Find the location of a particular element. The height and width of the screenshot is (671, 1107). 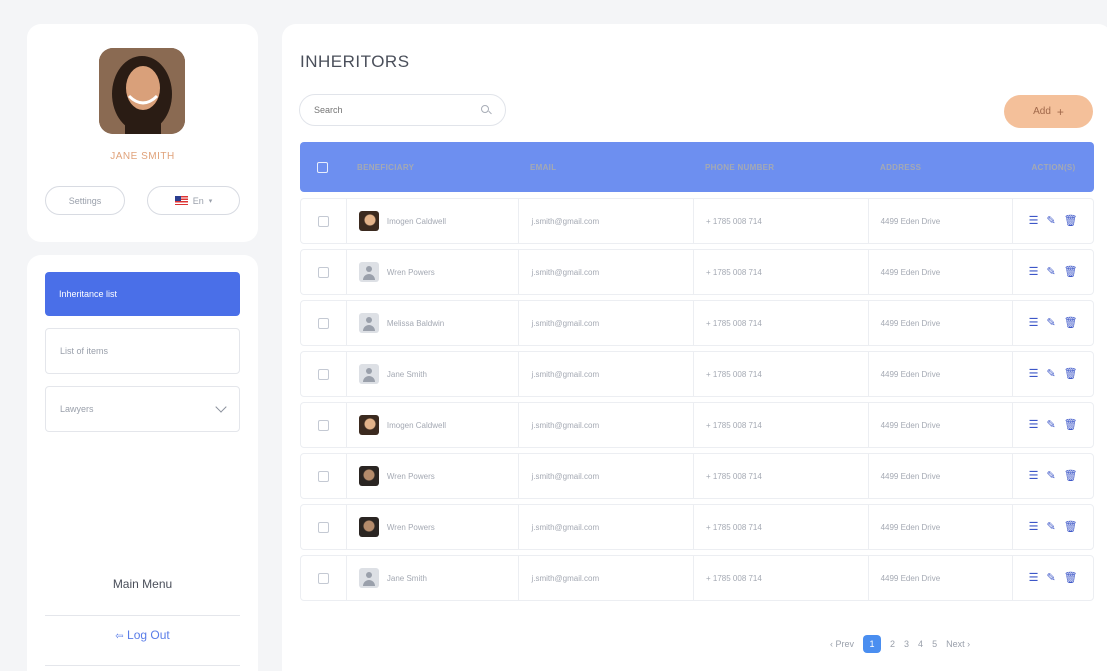

settings-button: Settings is located at coordinates (85, 200).